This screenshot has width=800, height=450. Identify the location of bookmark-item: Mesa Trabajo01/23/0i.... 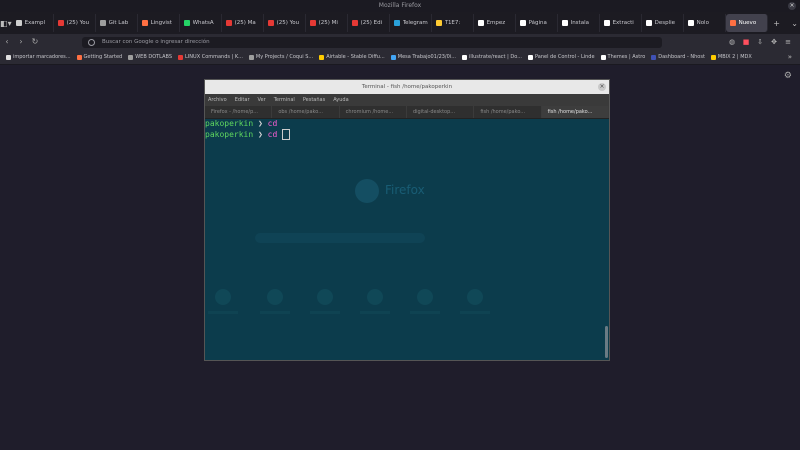
(423, 57).